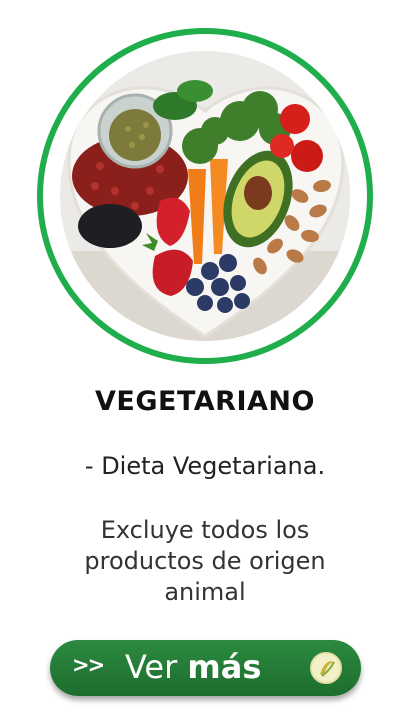 The height and width of the screenshot is (713, 410). I want to click on double-chevron-right-icon: >>, so click(88, 665).